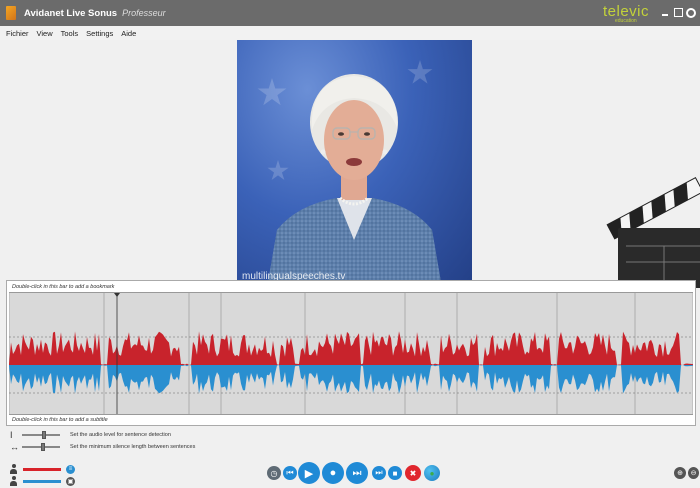  Describe the element at coordinates (41, 435) in the screenshot. I see `audio-level-slider` at that location.